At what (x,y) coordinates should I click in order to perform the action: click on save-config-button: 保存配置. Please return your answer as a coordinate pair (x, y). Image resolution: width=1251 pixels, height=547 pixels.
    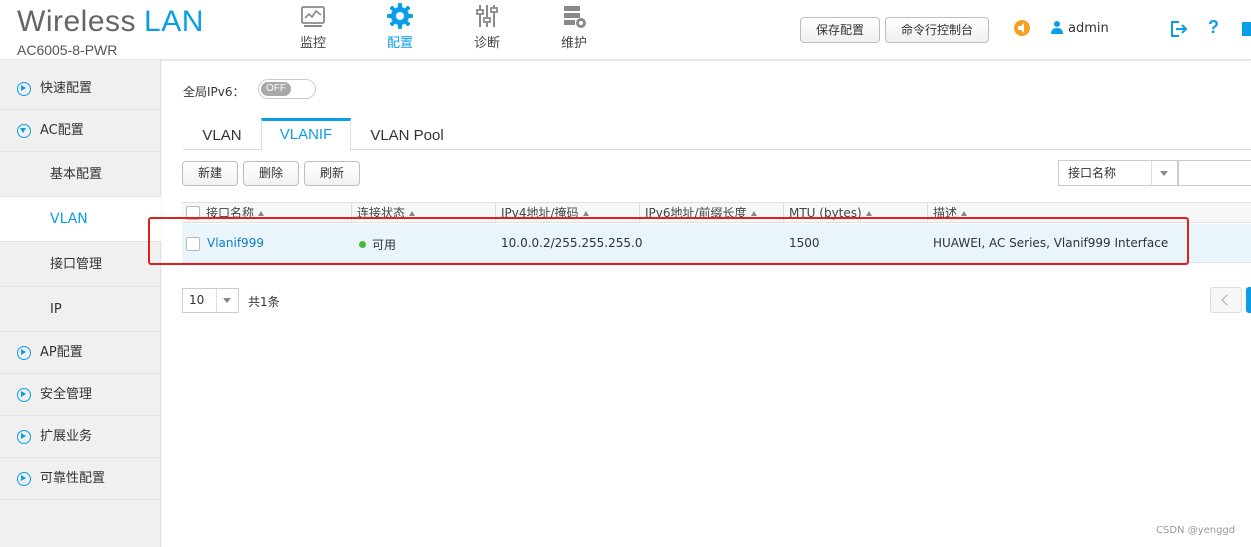
    Looking at the image, I should click on (840, 30).